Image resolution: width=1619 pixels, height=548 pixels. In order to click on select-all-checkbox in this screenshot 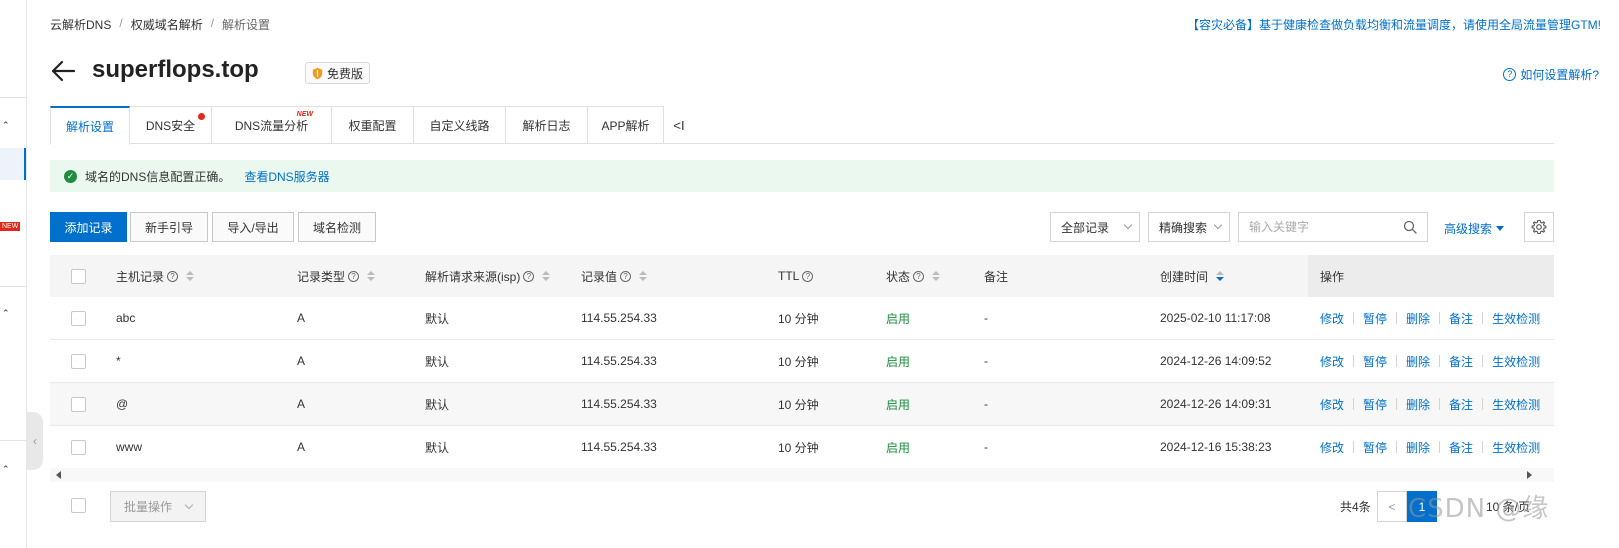, I will do `click(78, 276)`.